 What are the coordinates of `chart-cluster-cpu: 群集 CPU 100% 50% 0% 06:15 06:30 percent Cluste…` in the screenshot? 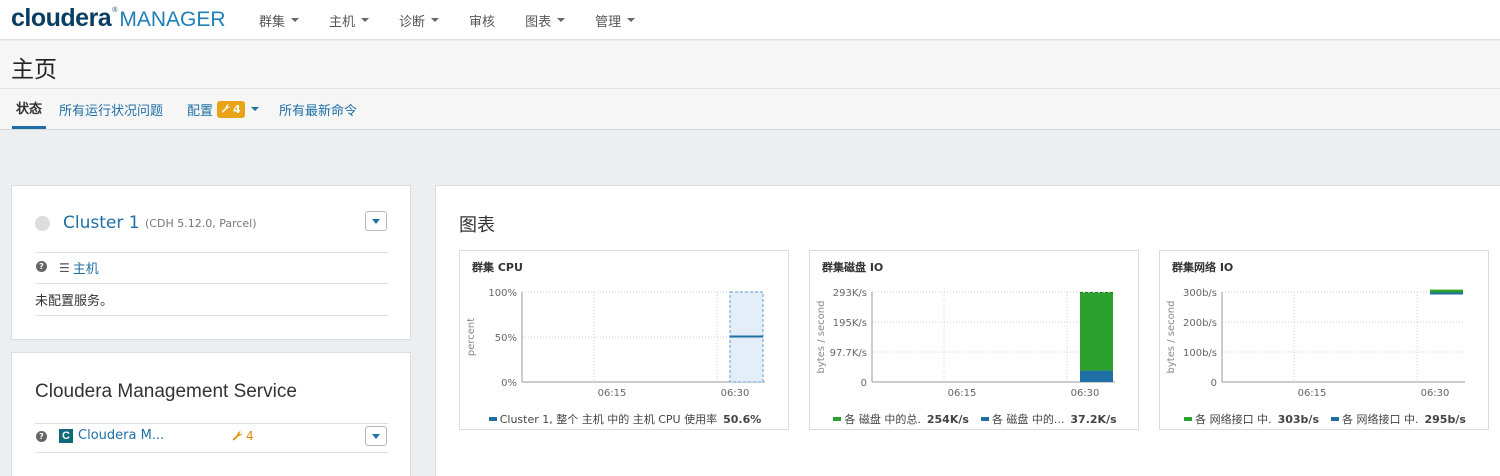 It's located at (624, 340).